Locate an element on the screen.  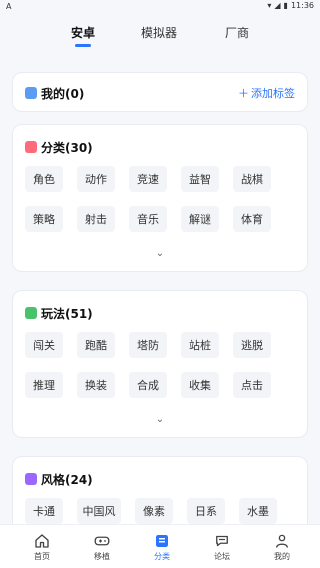
categories-title: 分类(30) is located at coordinates (59, 147).